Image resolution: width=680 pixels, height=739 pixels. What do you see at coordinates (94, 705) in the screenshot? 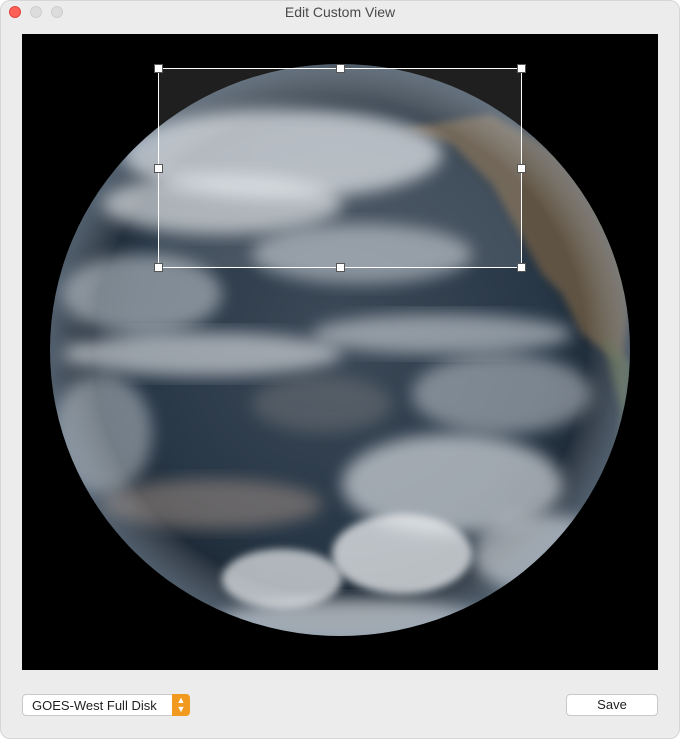
I see `image-source-selected: GOES-West Full Disk` at bounding box center [94, 705].